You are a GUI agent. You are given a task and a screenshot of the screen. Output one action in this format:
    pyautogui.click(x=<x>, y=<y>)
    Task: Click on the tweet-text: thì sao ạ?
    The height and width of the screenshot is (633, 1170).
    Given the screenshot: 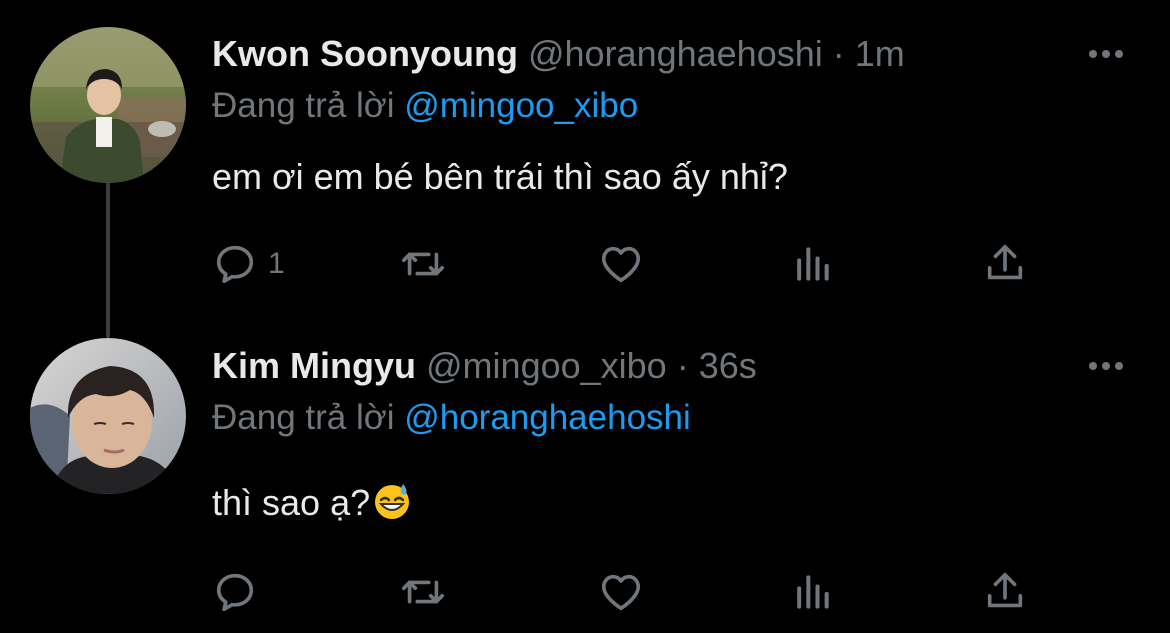 What is the action you would take?
    pyautogui.click(x=312, y=503)
    